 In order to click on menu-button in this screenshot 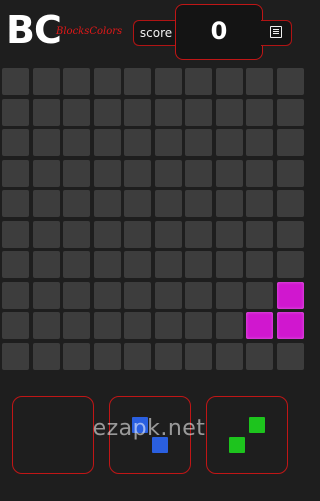, I will do `click(276, 32)`.